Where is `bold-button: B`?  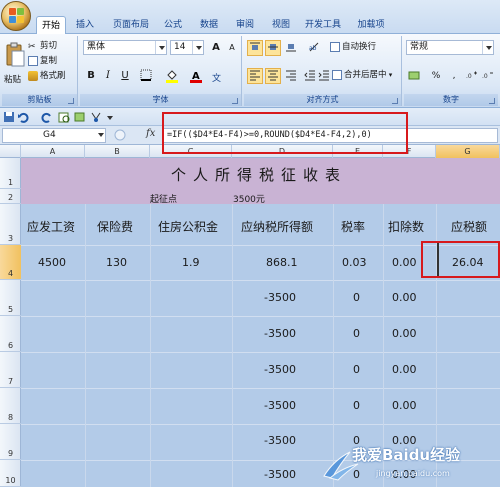
bold-button: B is located at coordinates (91, 76).